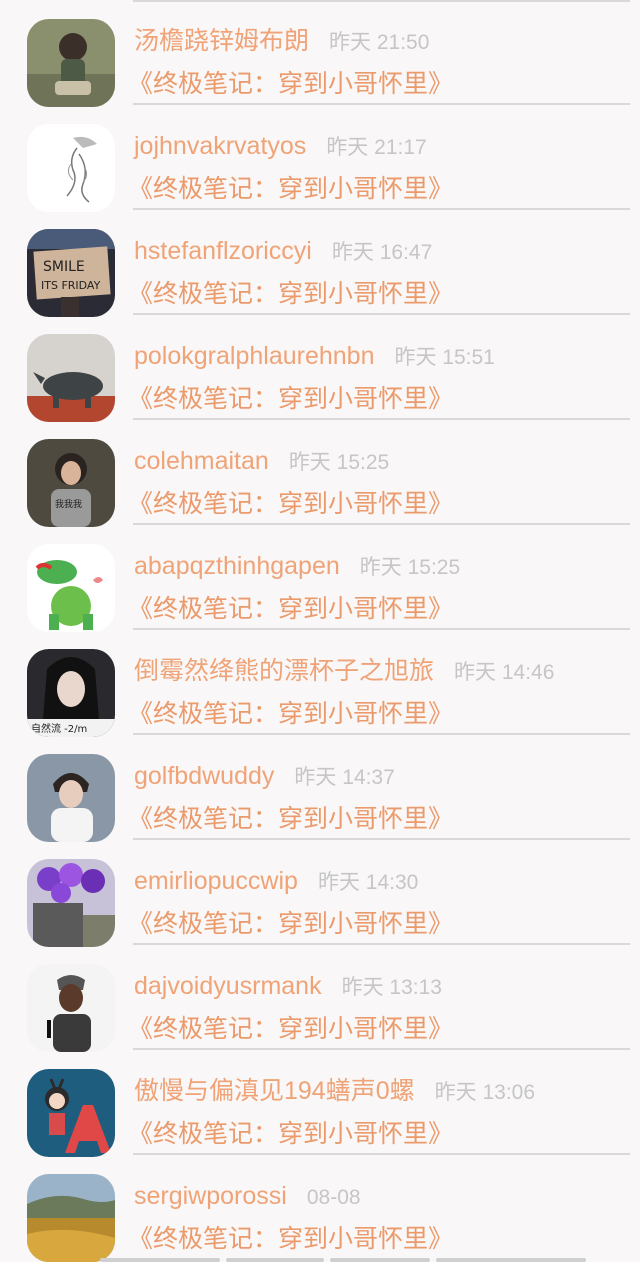 Image resolution: width=640 pixels, height=1262 pixels. What do you see at coordinates (220, 146) in the screenshot?
I see `user-name: jojhnvakrvatyos` at bounding box center [220, 146].